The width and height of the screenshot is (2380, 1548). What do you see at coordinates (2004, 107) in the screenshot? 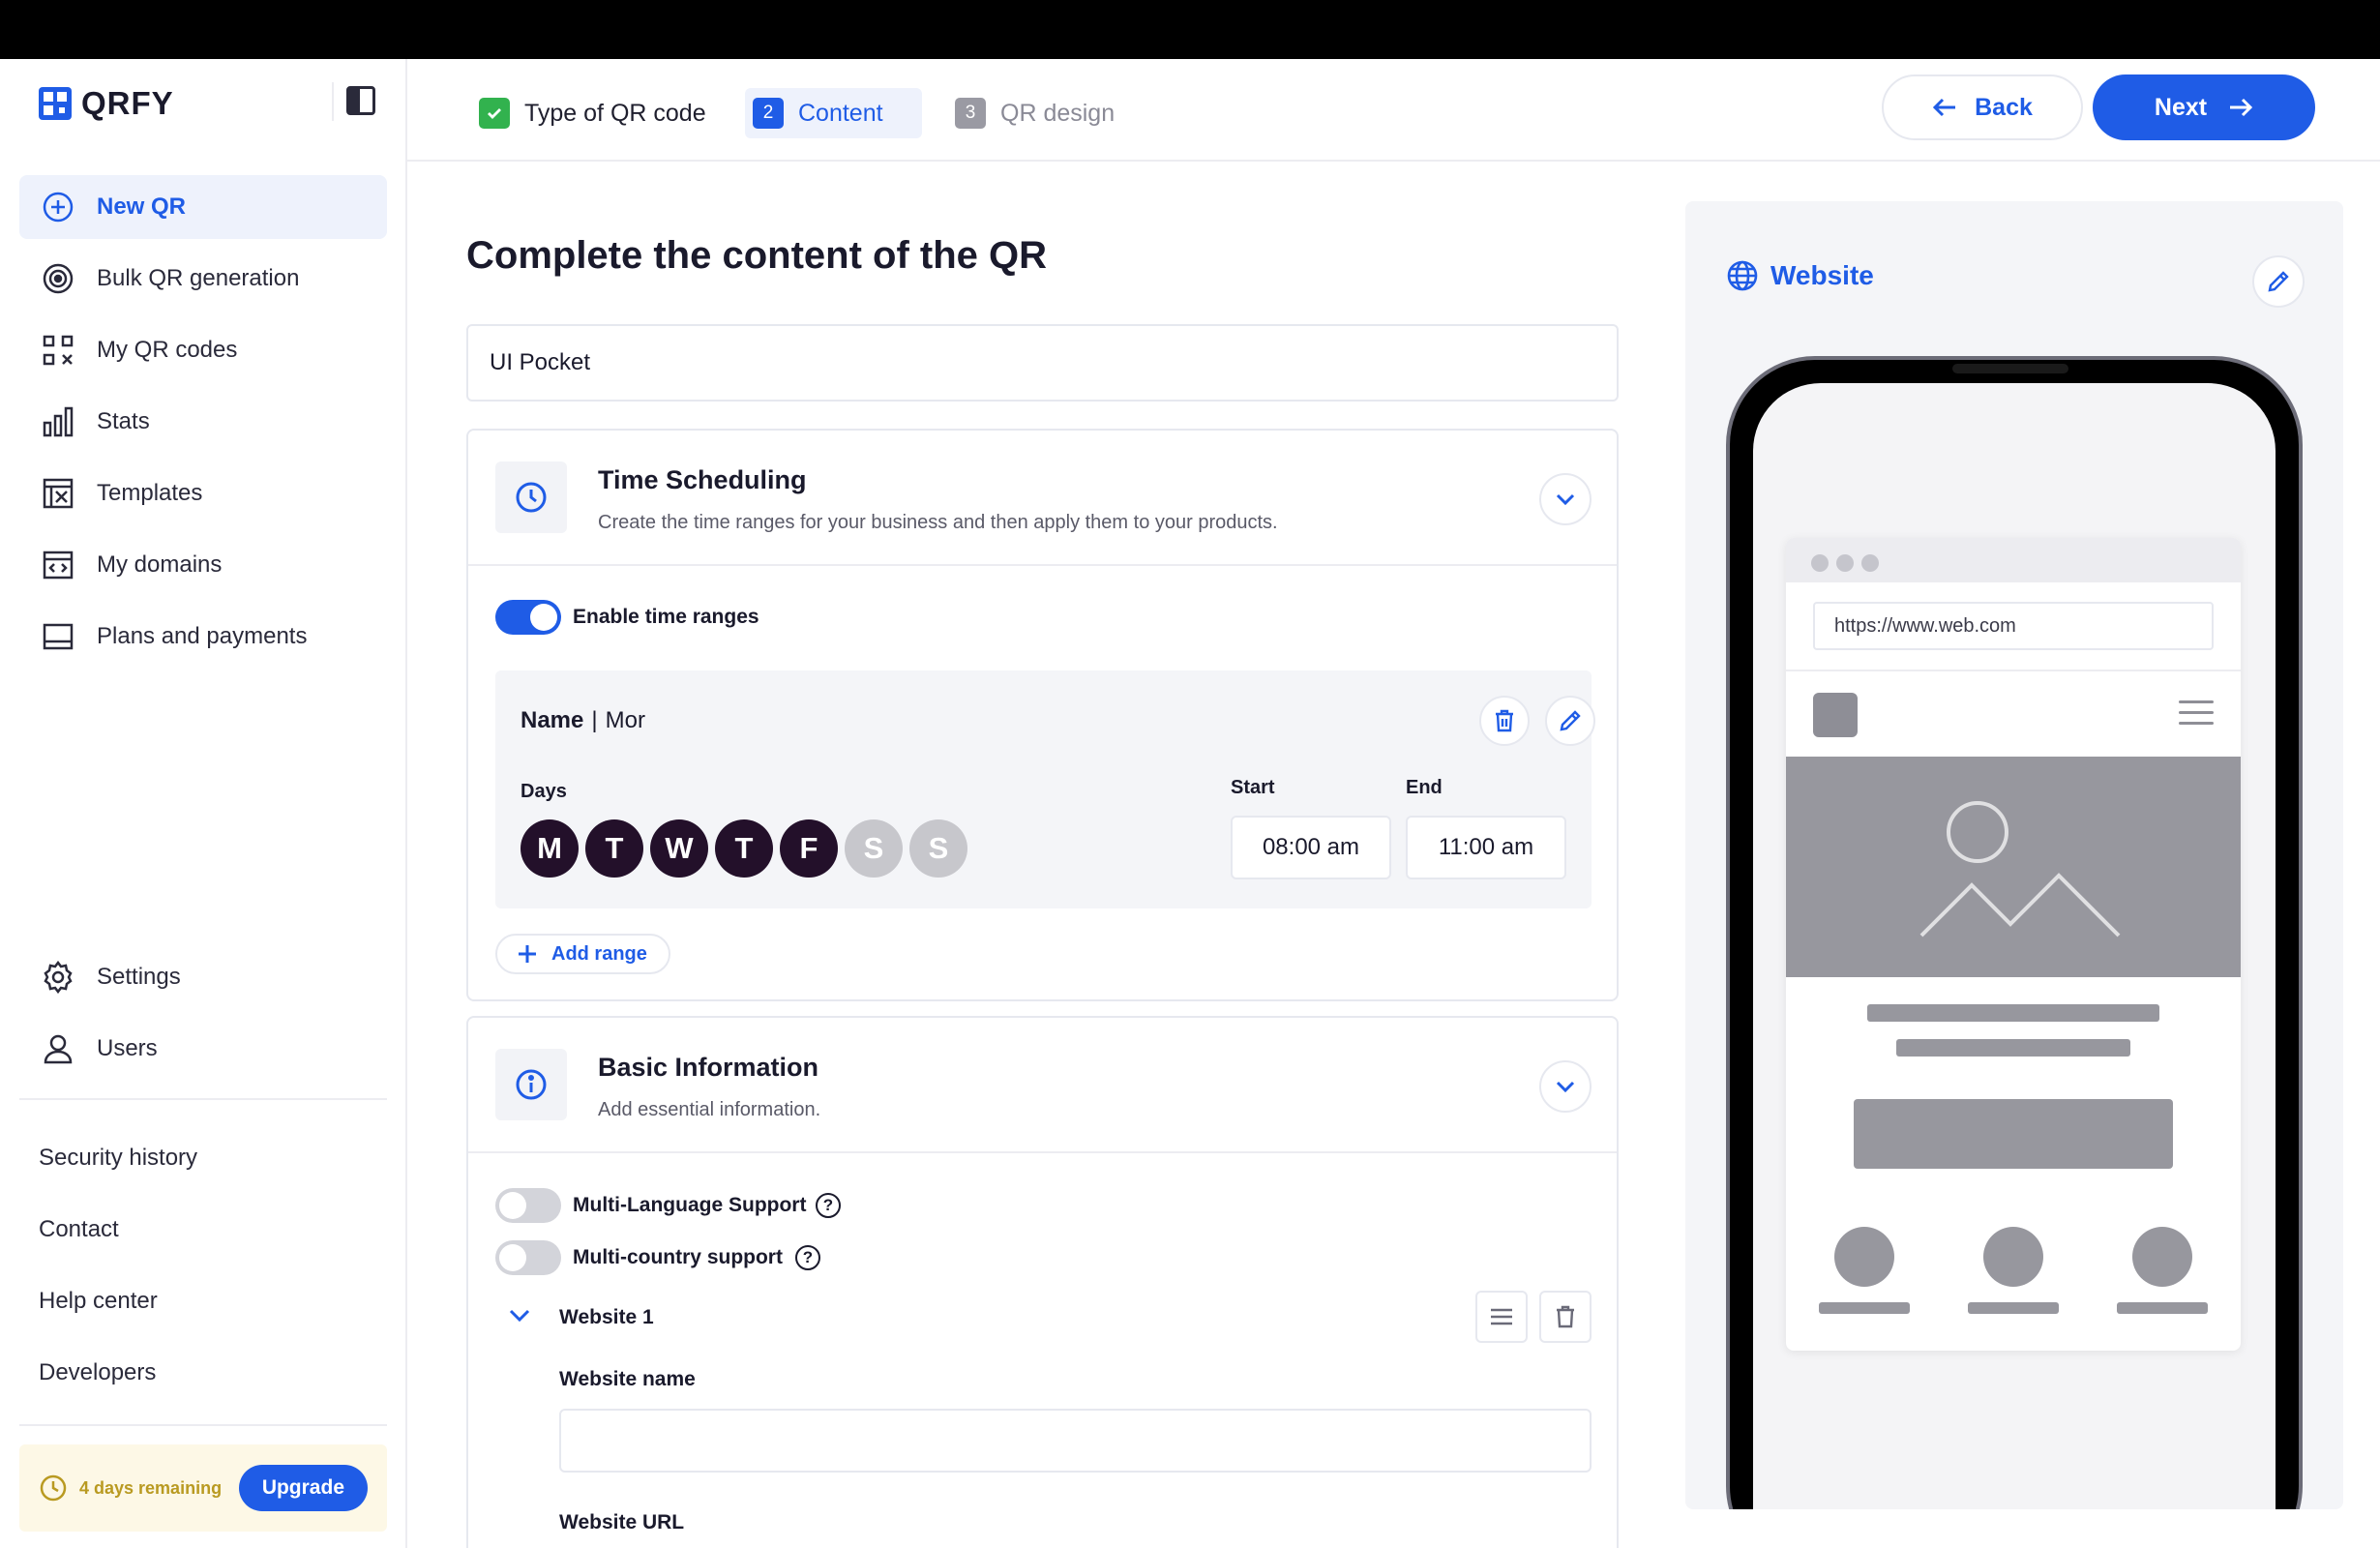
I see `back-label: Back` at bounding box center [2004, 107].